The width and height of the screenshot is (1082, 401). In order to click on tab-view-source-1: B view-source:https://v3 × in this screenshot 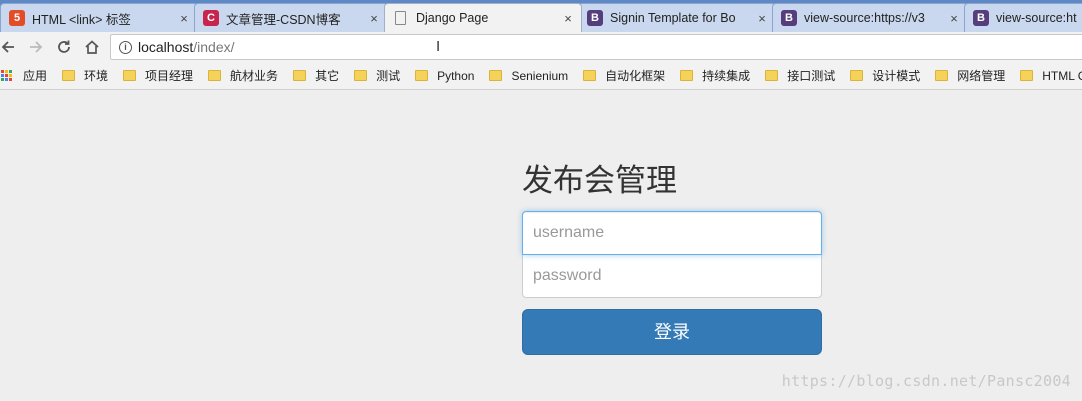, I will do `click(870, 17)`.